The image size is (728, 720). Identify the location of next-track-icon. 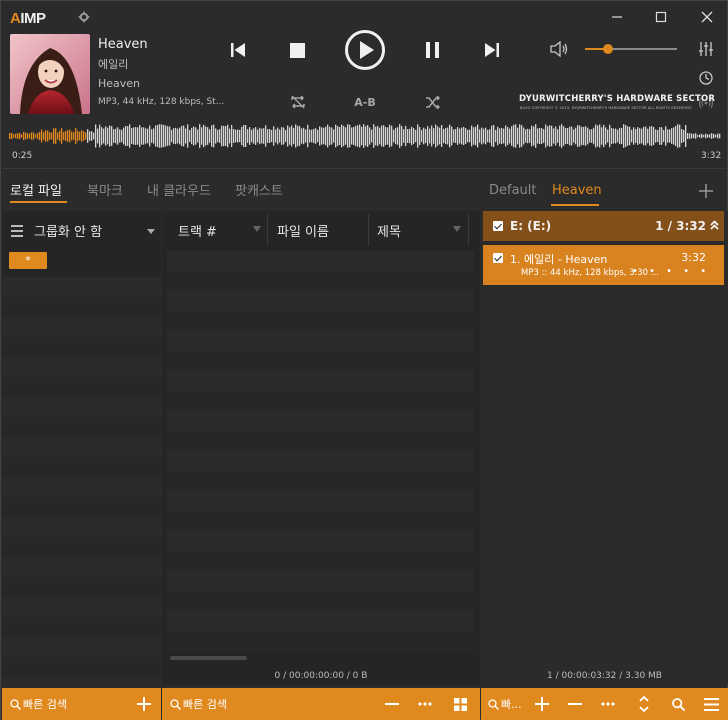
(492, 50).